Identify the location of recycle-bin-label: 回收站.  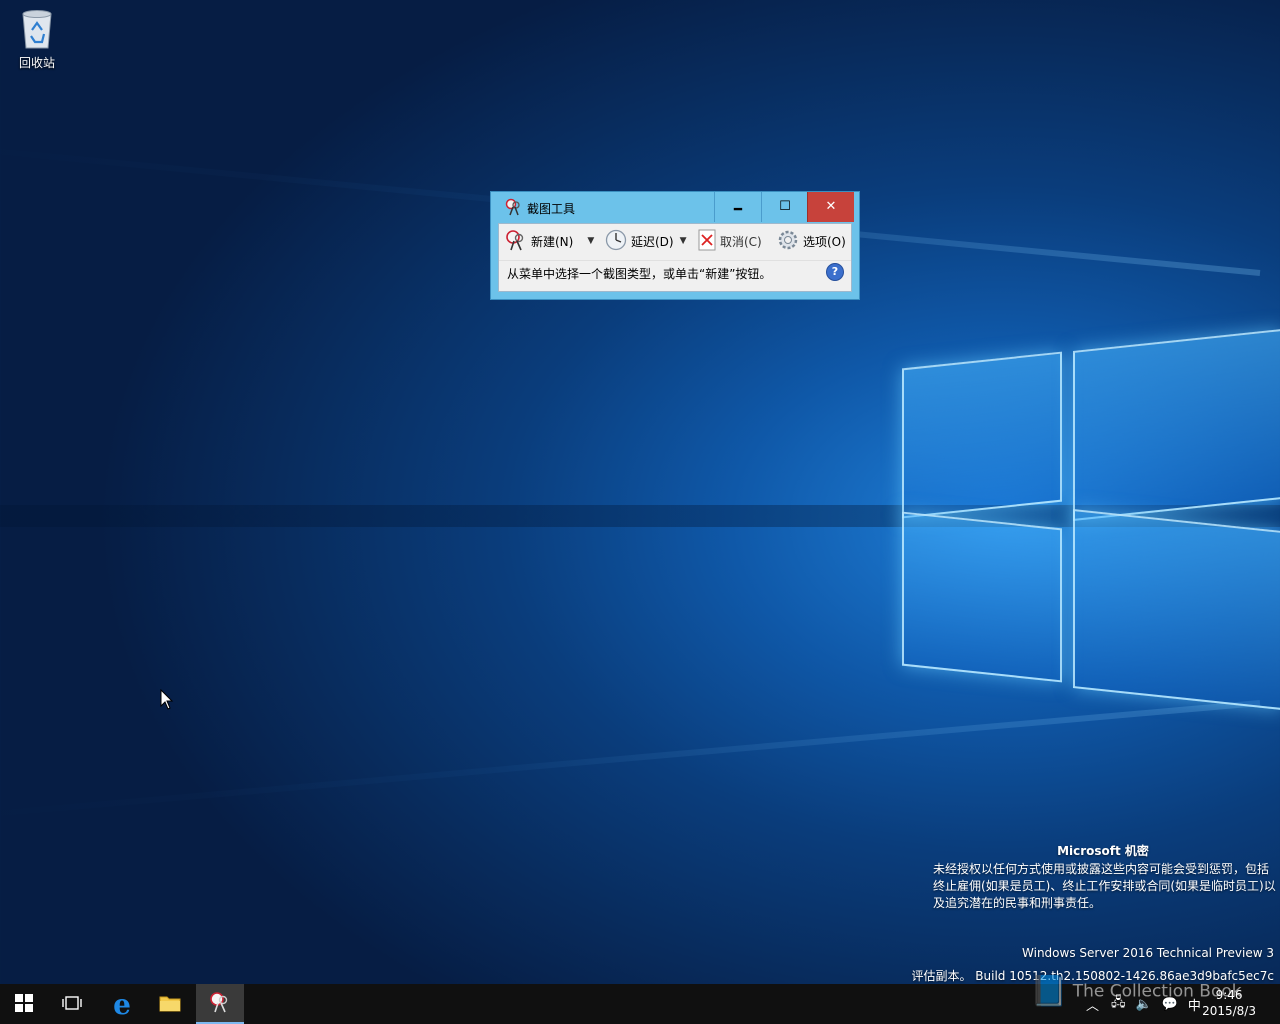
(36, 63).